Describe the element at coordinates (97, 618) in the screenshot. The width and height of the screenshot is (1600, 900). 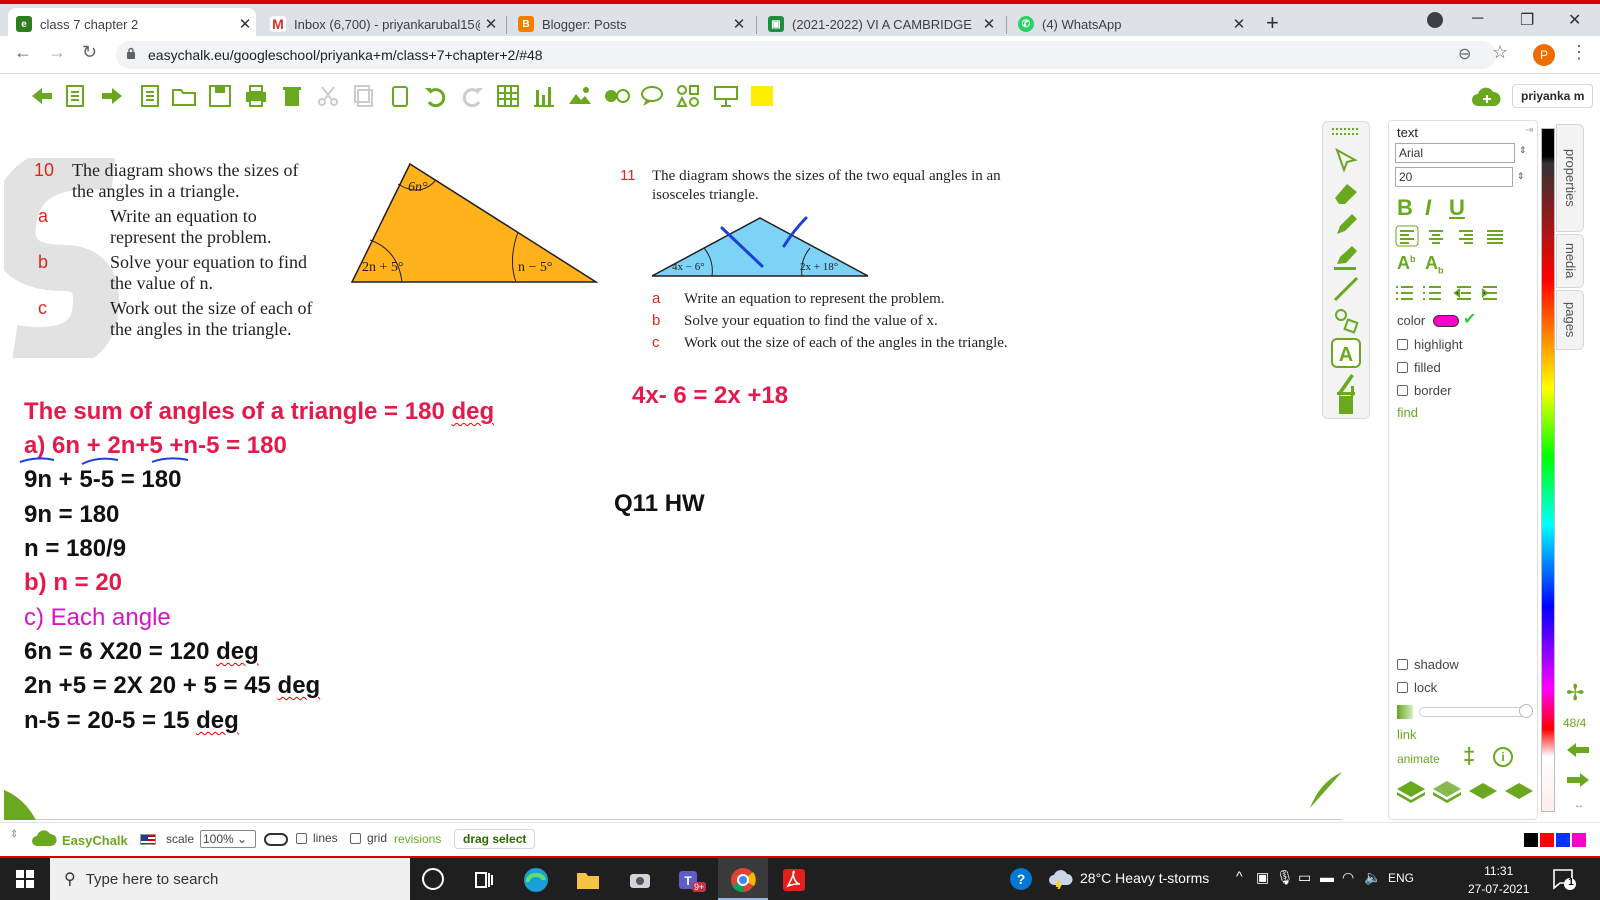
I see `work-line-7: c) Each angle` at that location.